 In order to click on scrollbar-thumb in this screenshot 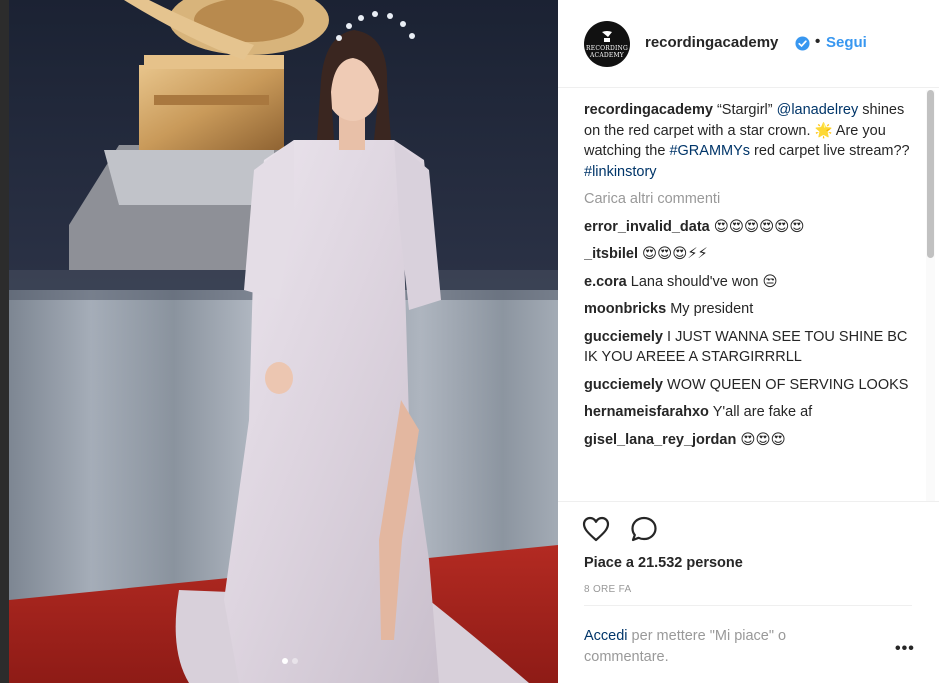, I will do `click(930, 174)`.